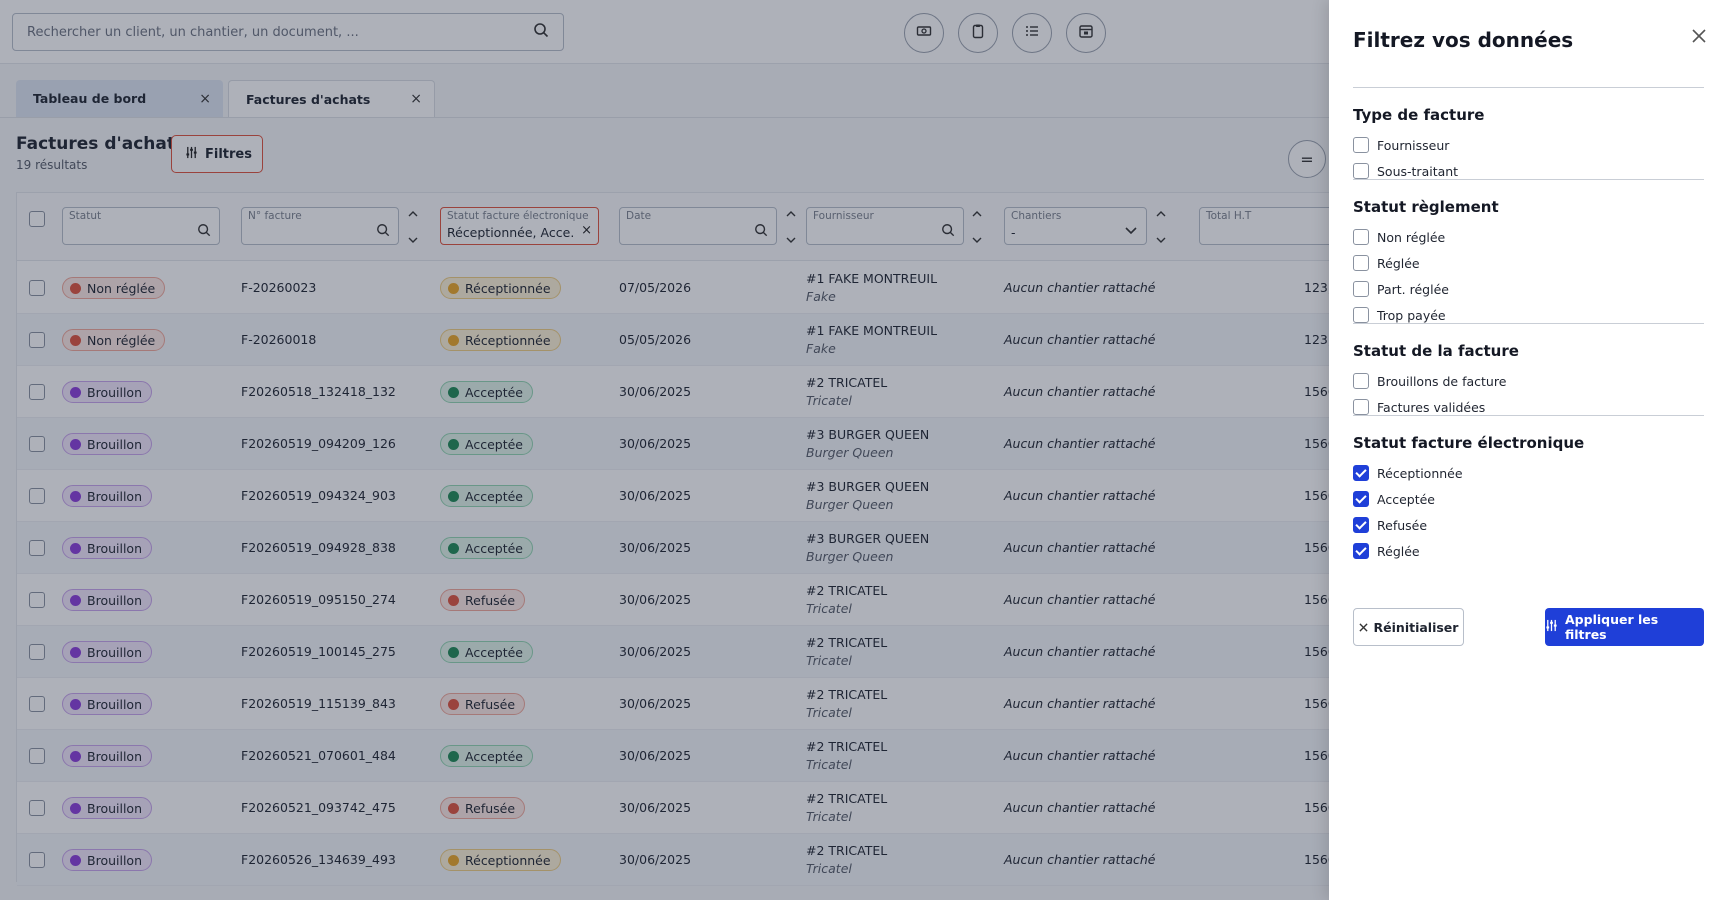 This screenshot has height=900, width=1727. I want to click on apply-filters-button: Appliquer les filtres, so click(1624, 627).